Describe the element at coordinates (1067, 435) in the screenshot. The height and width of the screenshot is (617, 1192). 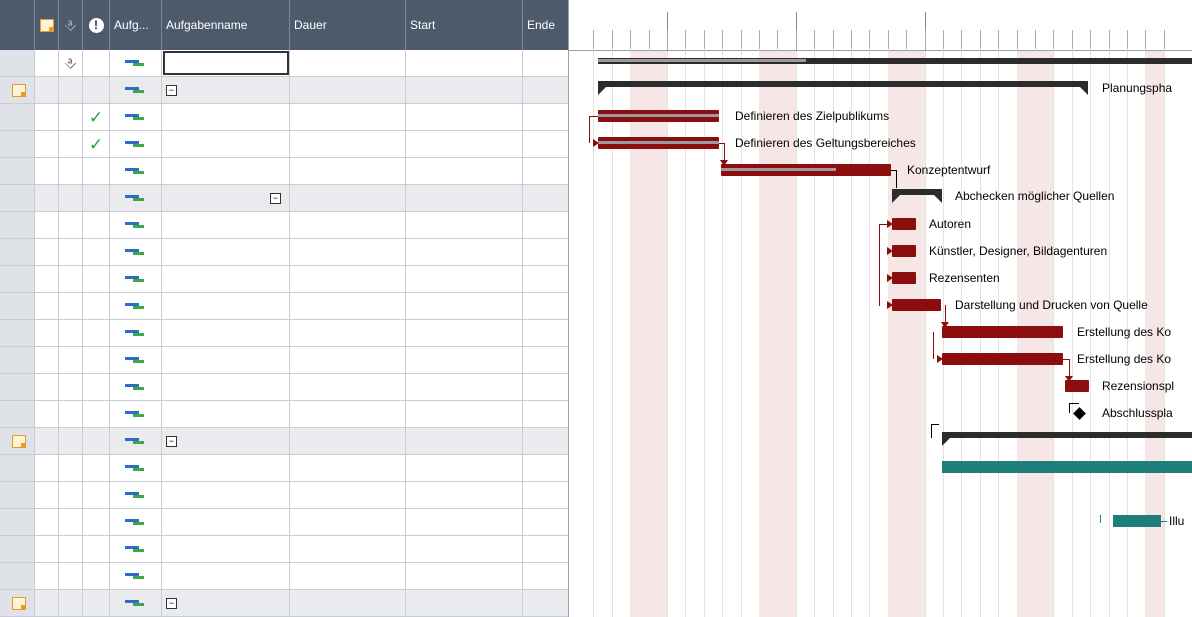
I see `schreib-summary-bar` at that location.